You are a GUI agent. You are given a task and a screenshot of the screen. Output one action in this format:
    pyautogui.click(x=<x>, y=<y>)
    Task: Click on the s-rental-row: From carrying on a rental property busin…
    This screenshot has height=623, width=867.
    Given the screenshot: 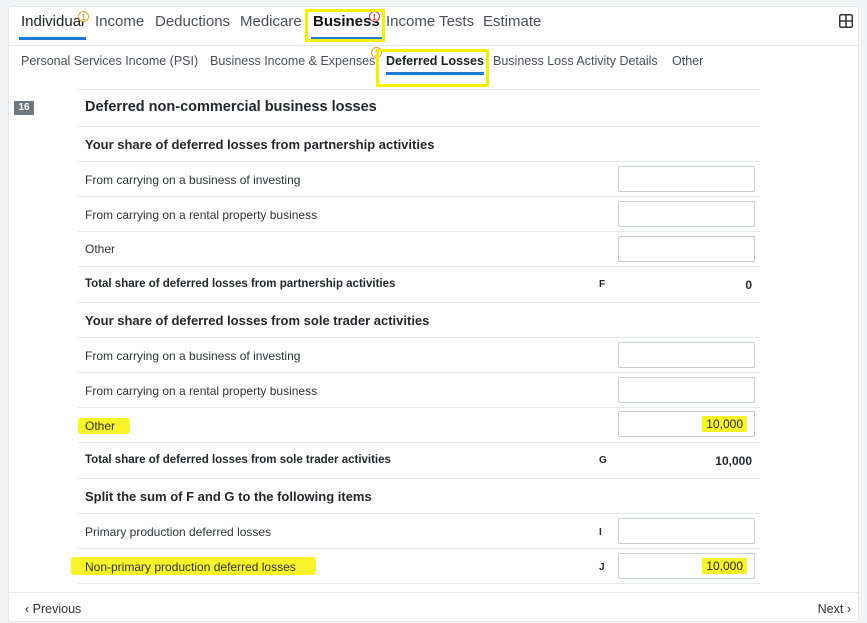 What is the action you would take?
    pyautogui.click(x=419, y=389)
    